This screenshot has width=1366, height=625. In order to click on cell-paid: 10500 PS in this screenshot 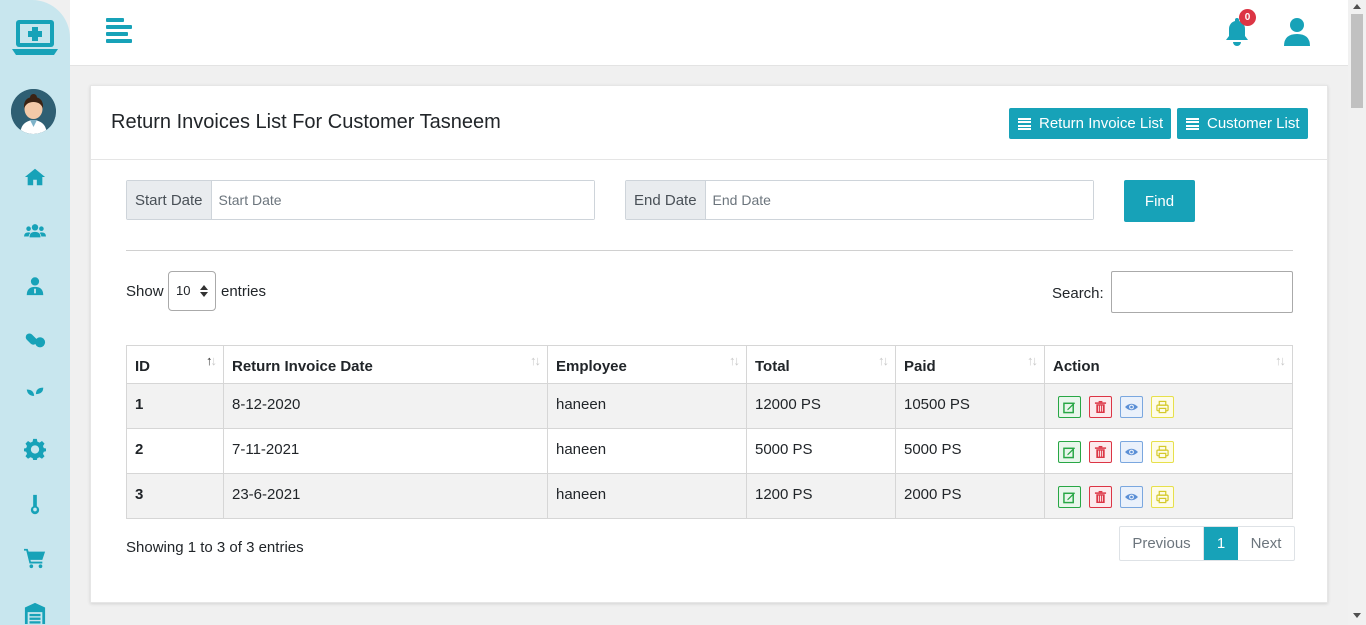, I will do `click(970, 406)`.